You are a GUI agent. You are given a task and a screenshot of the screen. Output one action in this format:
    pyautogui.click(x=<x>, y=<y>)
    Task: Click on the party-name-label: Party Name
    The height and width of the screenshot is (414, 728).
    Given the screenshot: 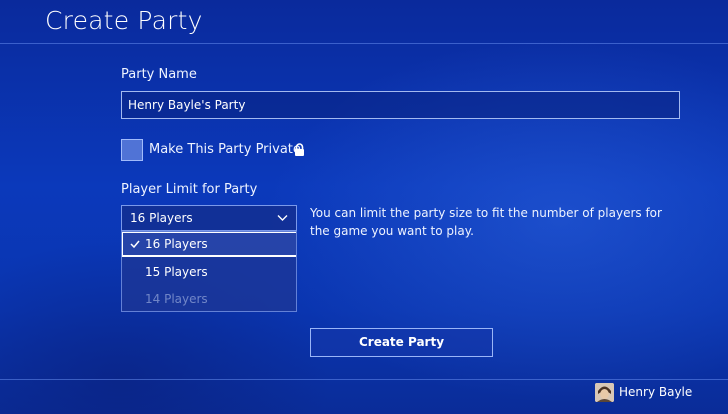 What is the action you would take?
    pyautogui.click(x=159, y=74)
    